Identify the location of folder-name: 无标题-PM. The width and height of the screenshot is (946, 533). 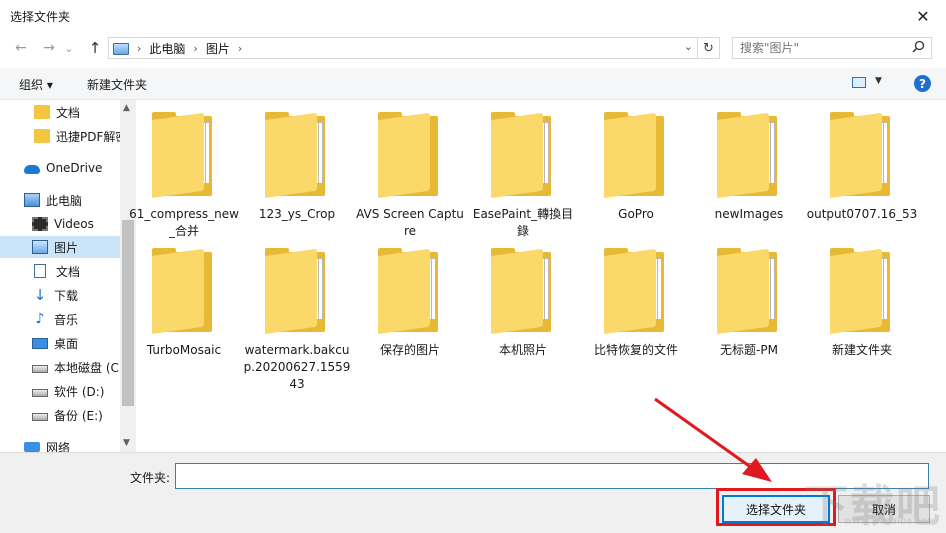
(749, 350).